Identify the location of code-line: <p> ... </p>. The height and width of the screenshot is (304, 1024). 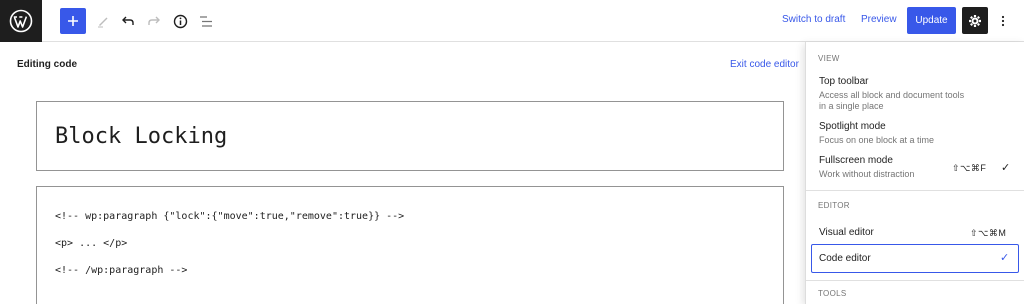
(91, 243).